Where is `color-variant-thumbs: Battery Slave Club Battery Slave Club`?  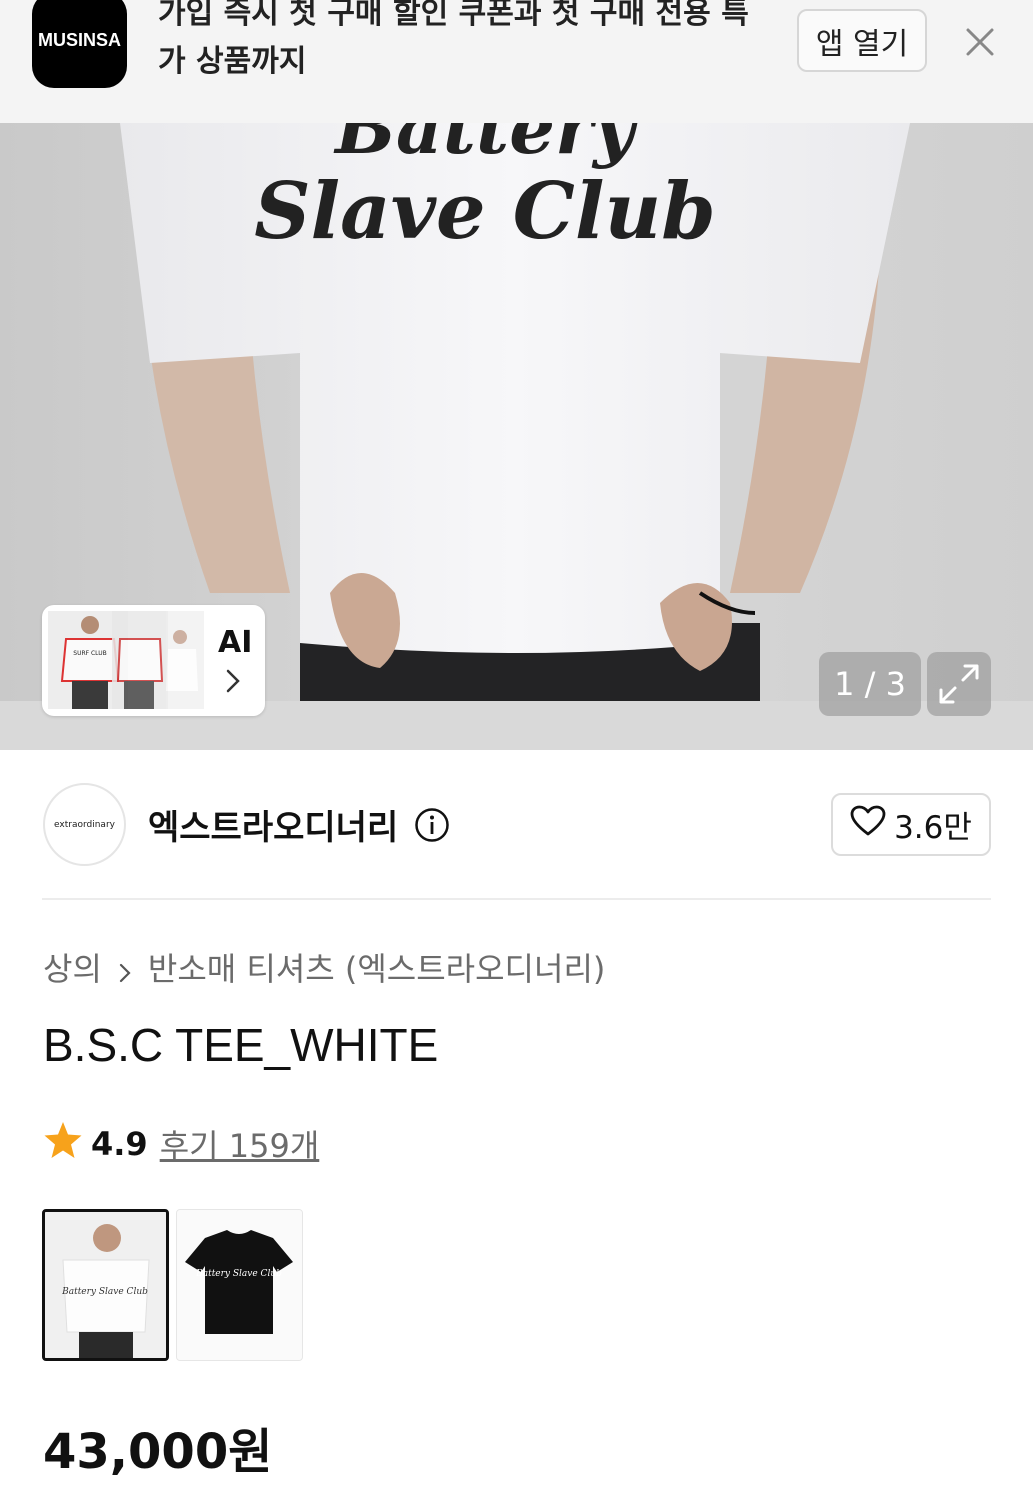
color-variant-thumbs: Battery Slave Club Battery Slave Club is located at coordinates (172, 1285).